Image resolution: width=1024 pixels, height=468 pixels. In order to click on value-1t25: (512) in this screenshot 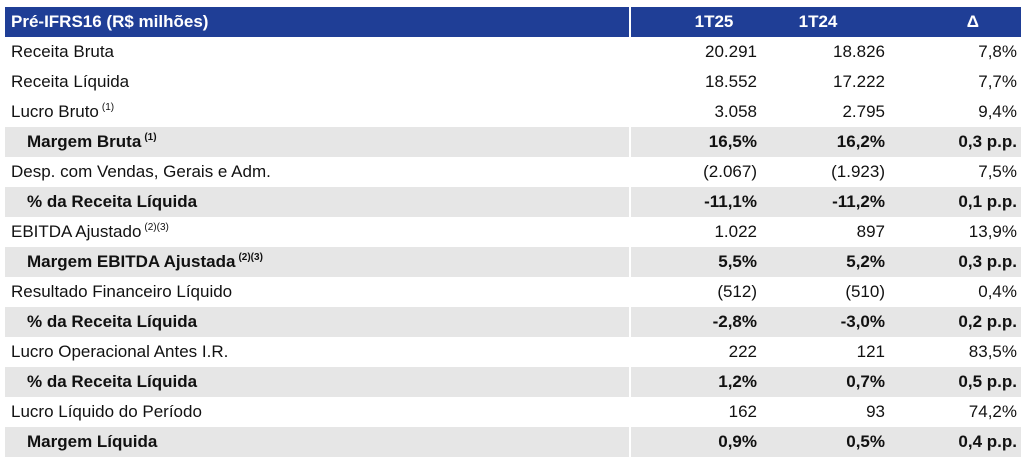, I will do `click(737, 291)`.